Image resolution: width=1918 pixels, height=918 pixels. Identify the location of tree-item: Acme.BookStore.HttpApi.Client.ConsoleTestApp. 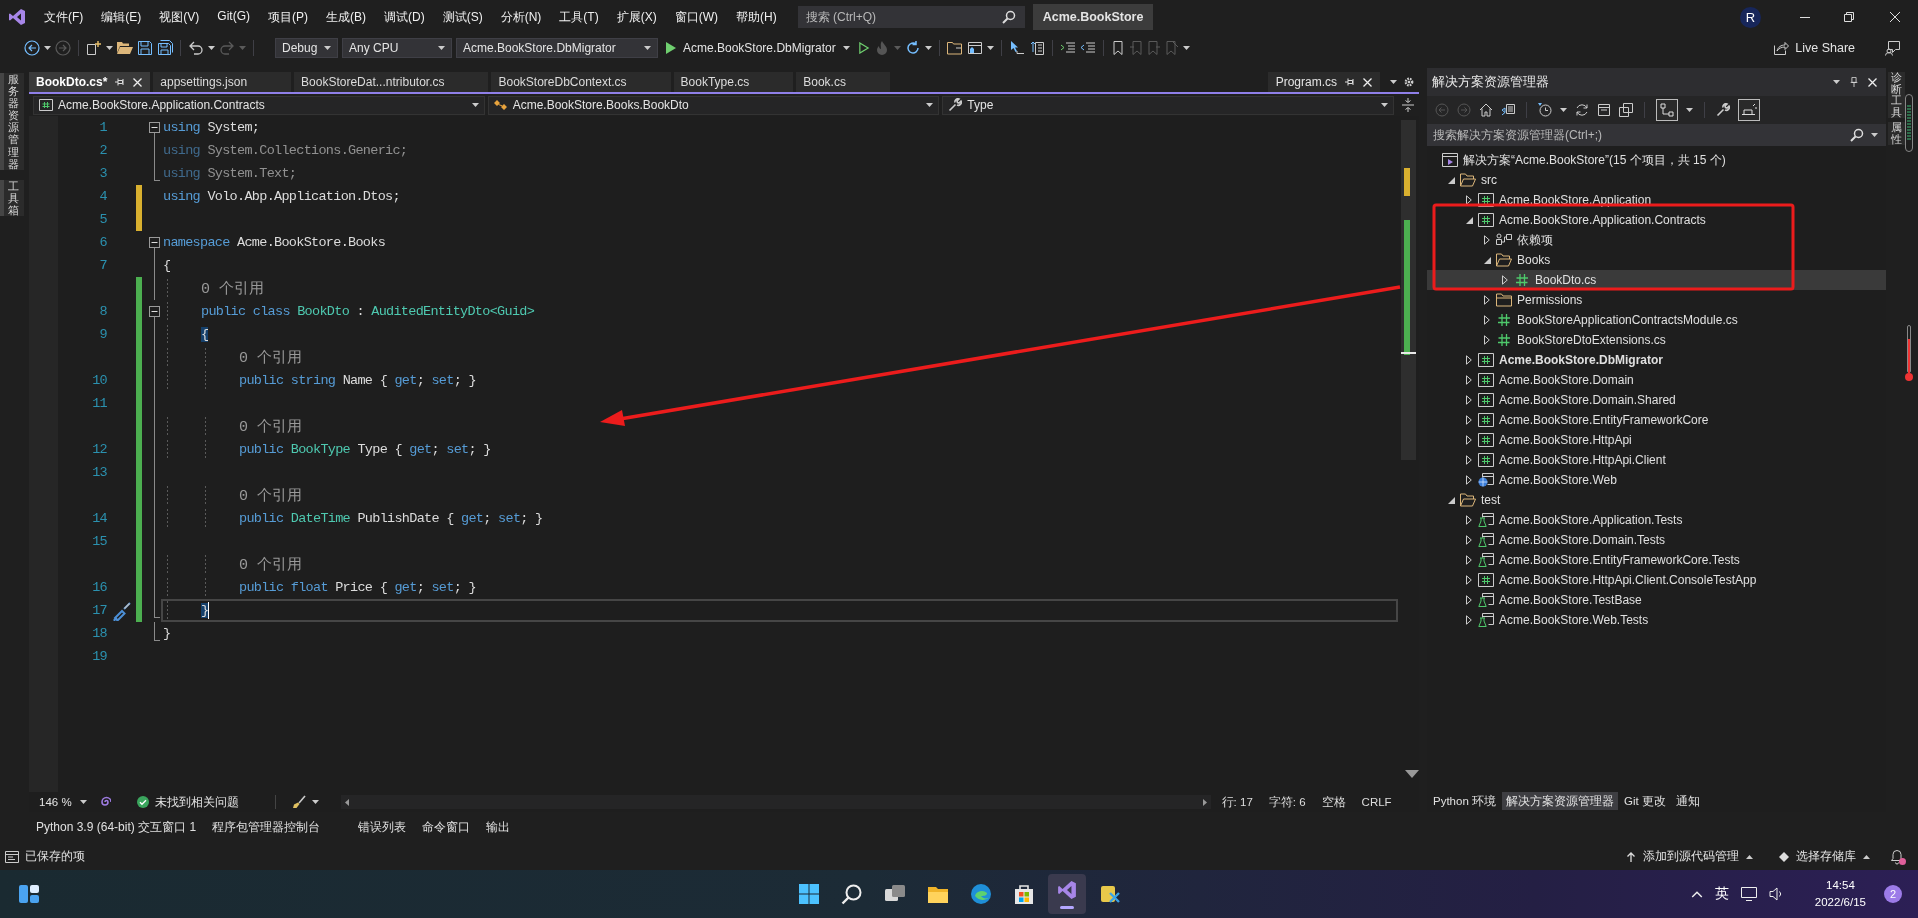
(1656, 580).